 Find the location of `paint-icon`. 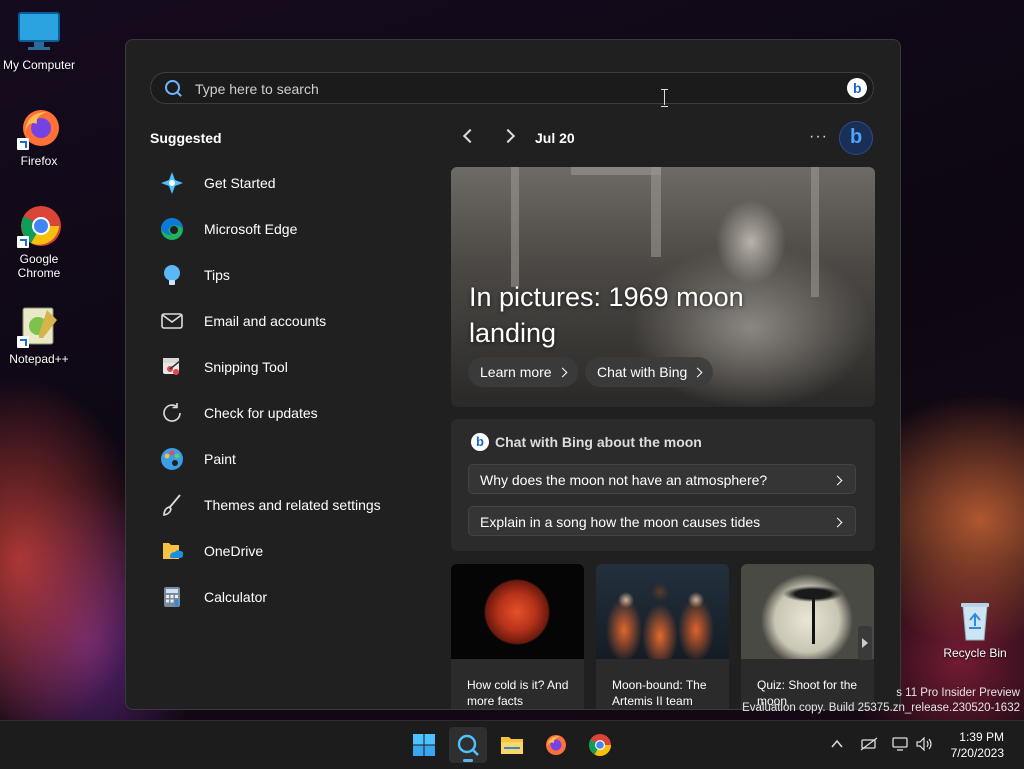

paint-icon is located at coordinates (172, 459).